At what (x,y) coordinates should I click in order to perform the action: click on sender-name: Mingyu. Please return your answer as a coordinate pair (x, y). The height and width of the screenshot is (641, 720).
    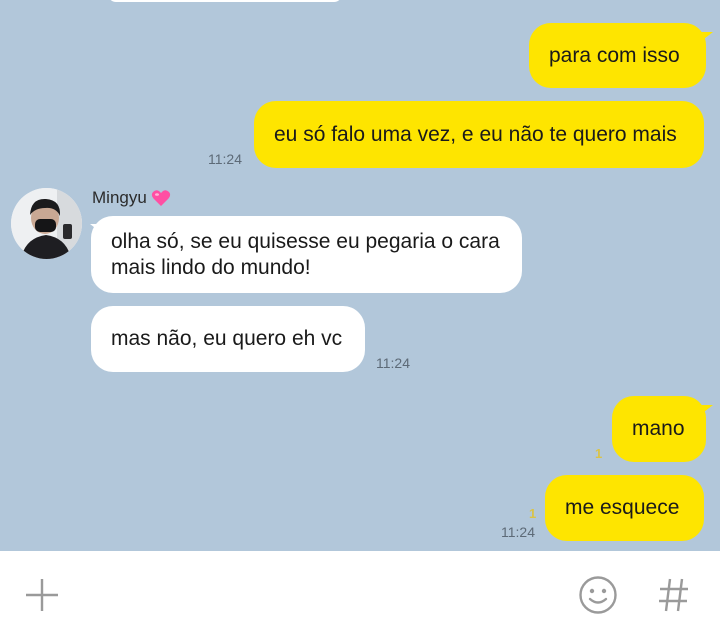
    Looking at the image, I should click on (119, 197).